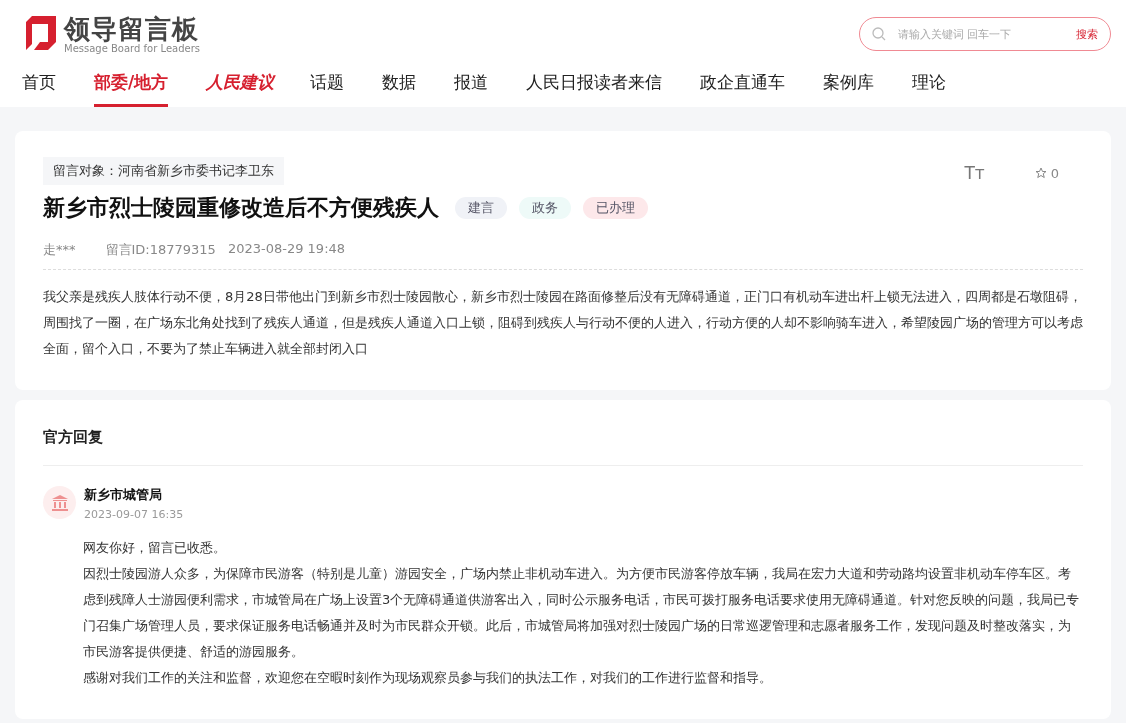 The height and width of the screenshot is (723, 1126). I want to click on nav-link: 政企直通车, so click(743, 82).